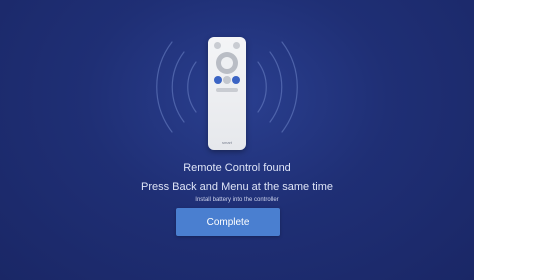  Describe the element at coordinates (227, 63) in the screenshot. I see `ok-button-icon` at that location.